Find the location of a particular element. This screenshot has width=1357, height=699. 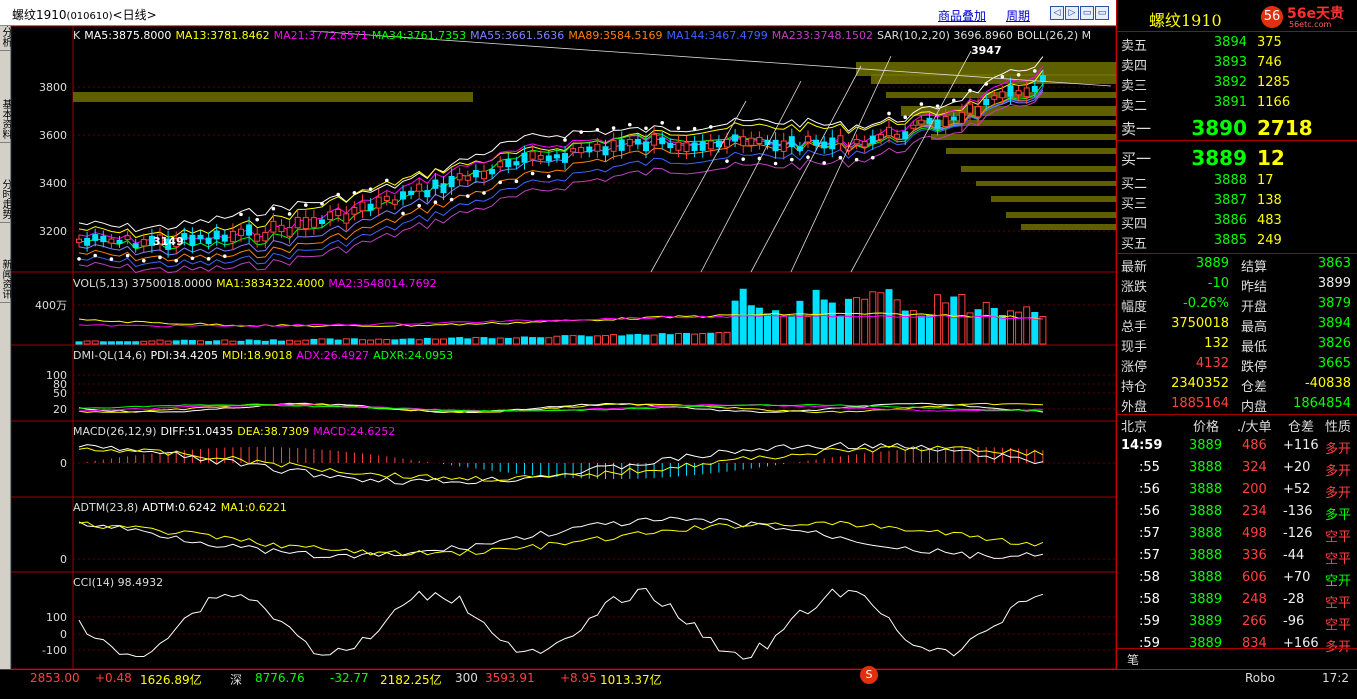

cci-ytick-1: 0 is located at coordinates (63, 634).